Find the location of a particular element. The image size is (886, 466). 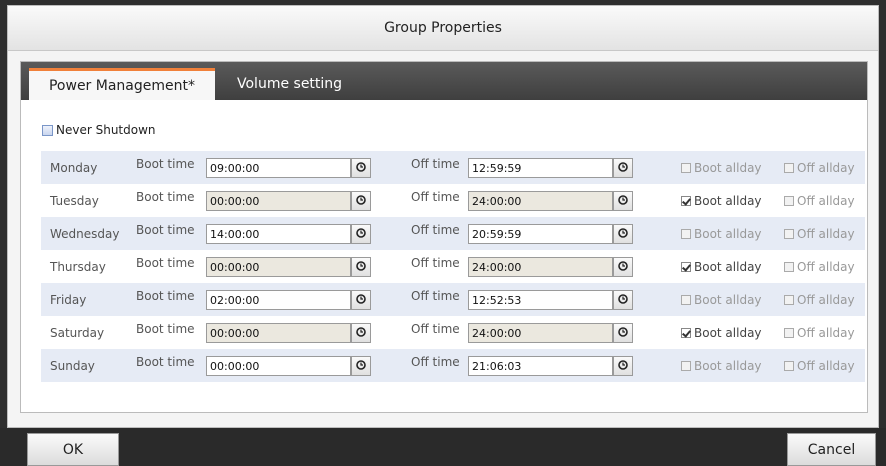

day-label: Thursday is located at coordinates (78, 266).